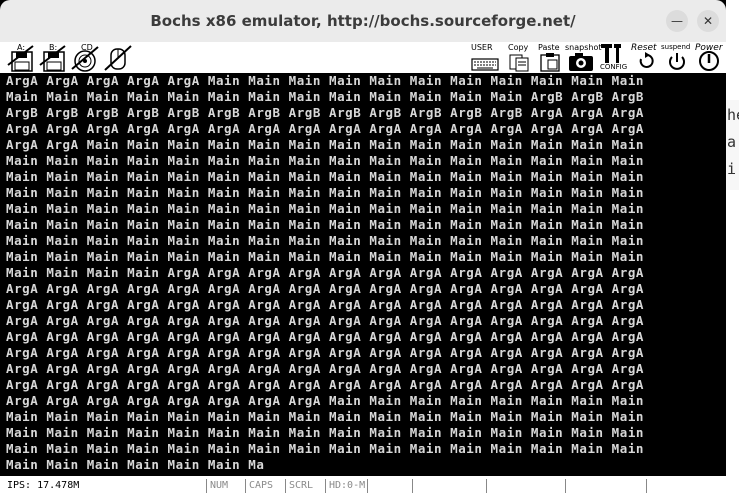 The height and width of the screenshot is (496, 739). I want to click on paste-button: Paste, so click(550, 57).